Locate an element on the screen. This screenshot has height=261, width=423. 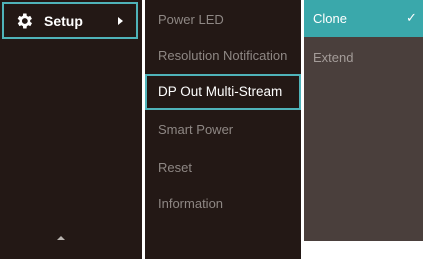
submenu-item-label: Smart Power is located at coordinates (196, 129).